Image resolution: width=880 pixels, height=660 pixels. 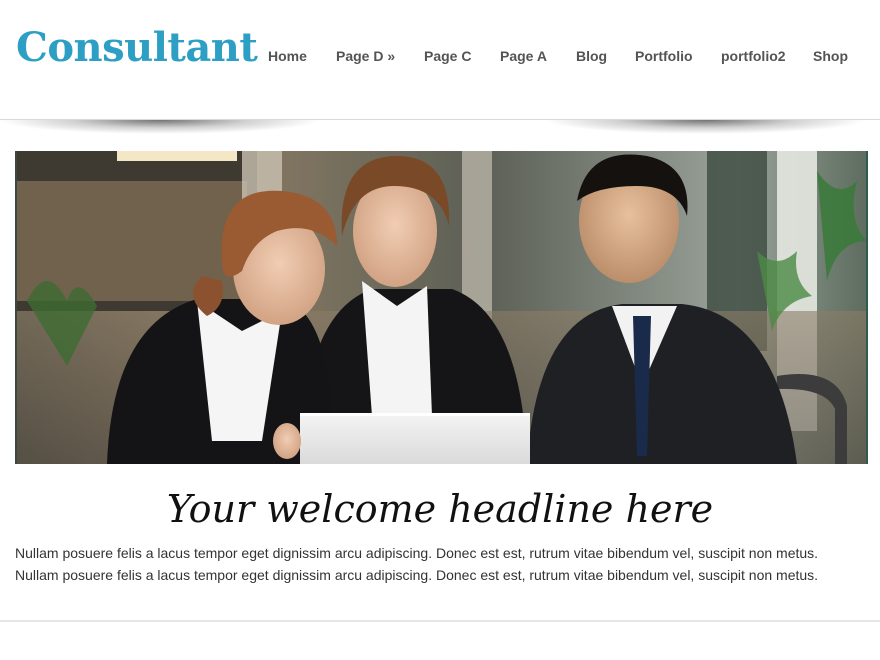 What do you see at coordinates (523, 56) in the screenshot?
I see `nav-item-page-a: Page A` at bounding box center [523, 56].